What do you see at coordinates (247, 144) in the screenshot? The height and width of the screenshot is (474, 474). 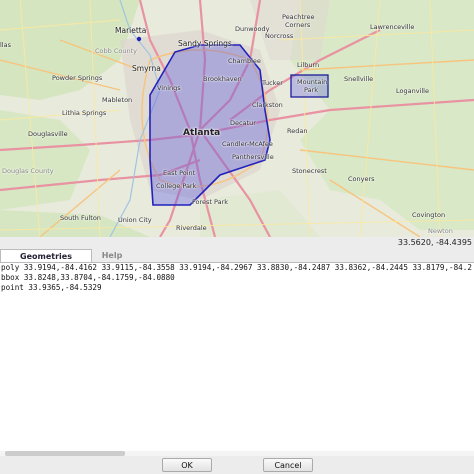 I see `map-label: Candler-McAfee` at bounding box center [247, 144].